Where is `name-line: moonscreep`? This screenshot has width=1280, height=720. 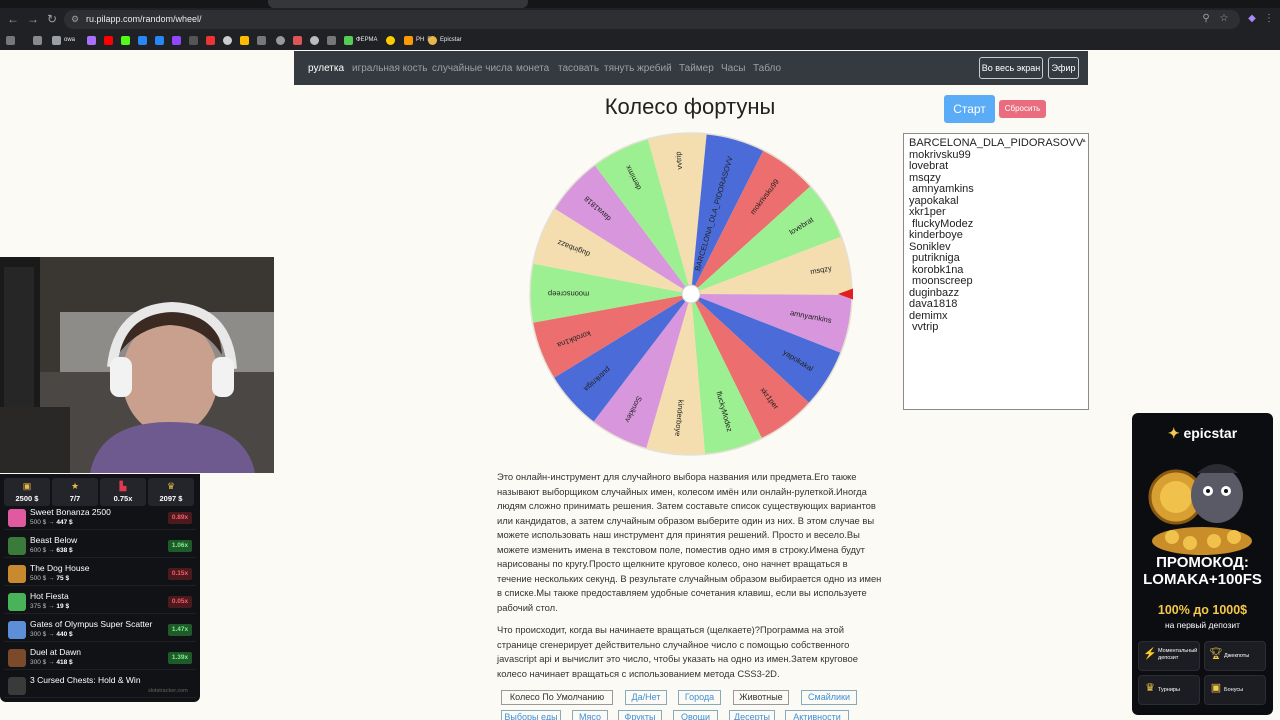
name-line: moonscreep is located at coordinates (996, 281).